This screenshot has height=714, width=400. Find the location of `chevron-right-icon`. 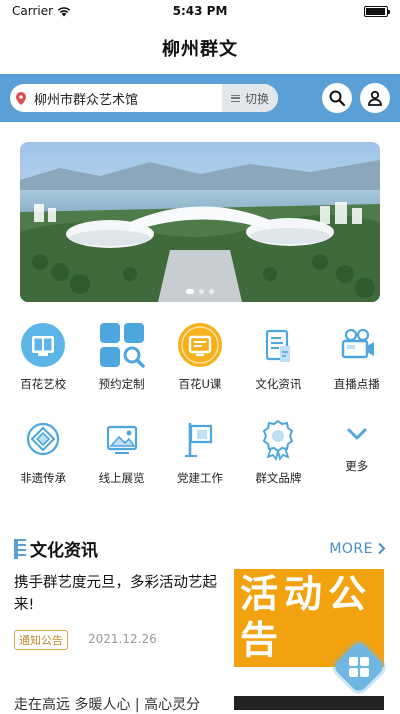

chevron-right-icon is located at coordinates (382, 548).